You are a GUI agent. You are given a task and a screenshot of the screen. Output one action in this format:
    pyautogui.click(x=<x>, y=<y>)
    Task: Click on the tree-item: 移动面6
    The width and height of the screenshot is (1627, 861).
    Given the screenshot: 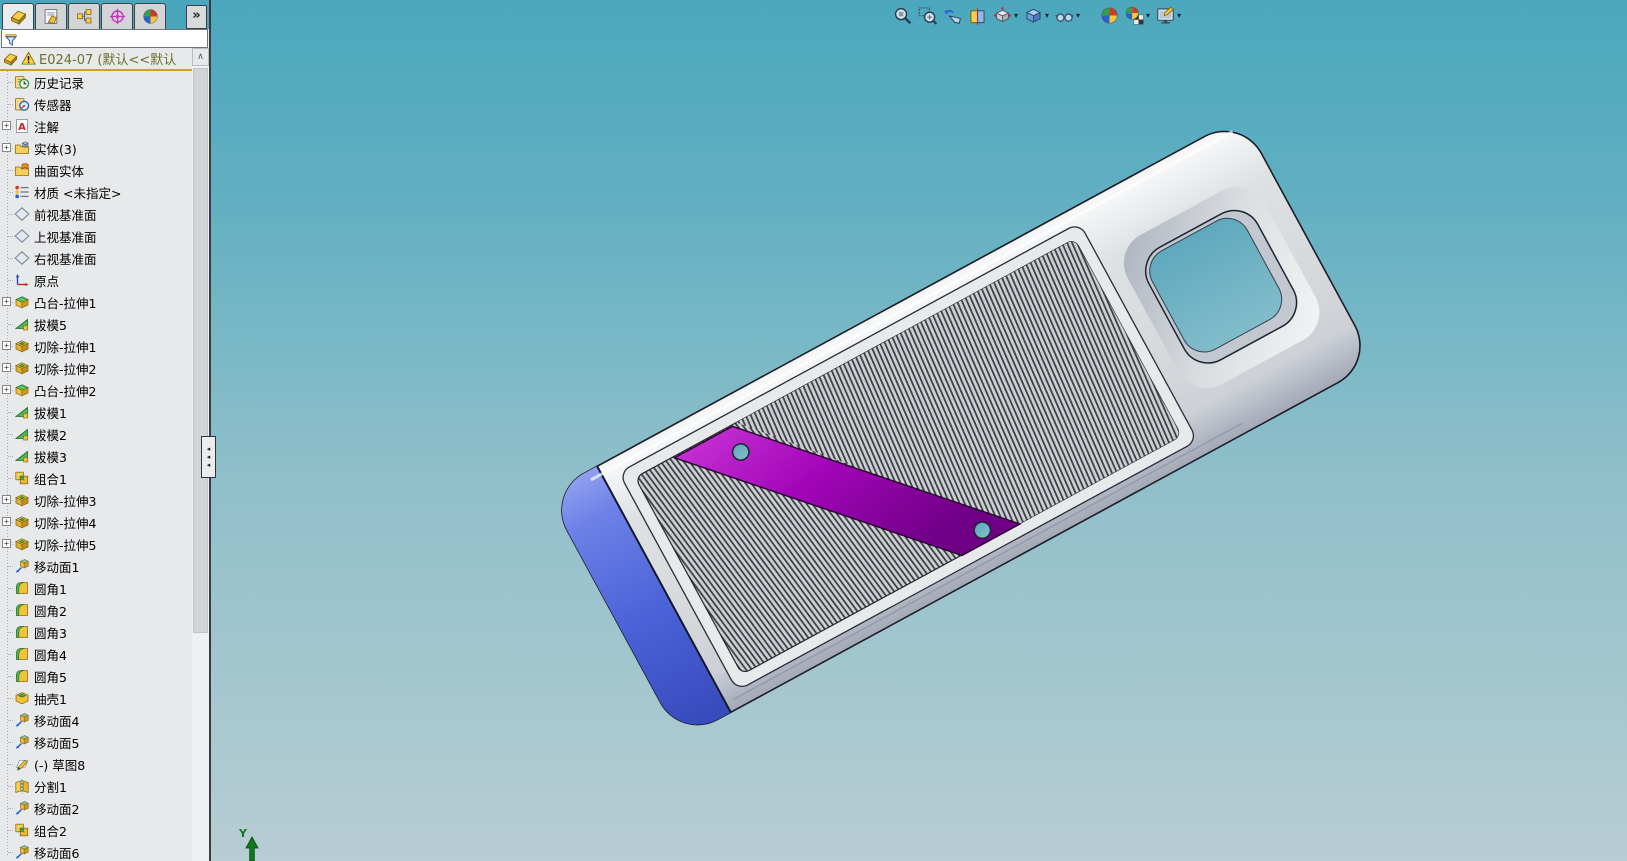 What is the action you would take?
    pyautogui.click(x=96, y=851)
    